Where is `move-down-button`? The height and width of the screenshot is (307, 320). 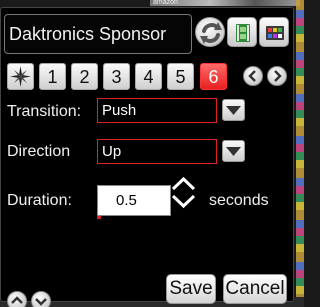
move-down-button is located at coordinates (41, 299).